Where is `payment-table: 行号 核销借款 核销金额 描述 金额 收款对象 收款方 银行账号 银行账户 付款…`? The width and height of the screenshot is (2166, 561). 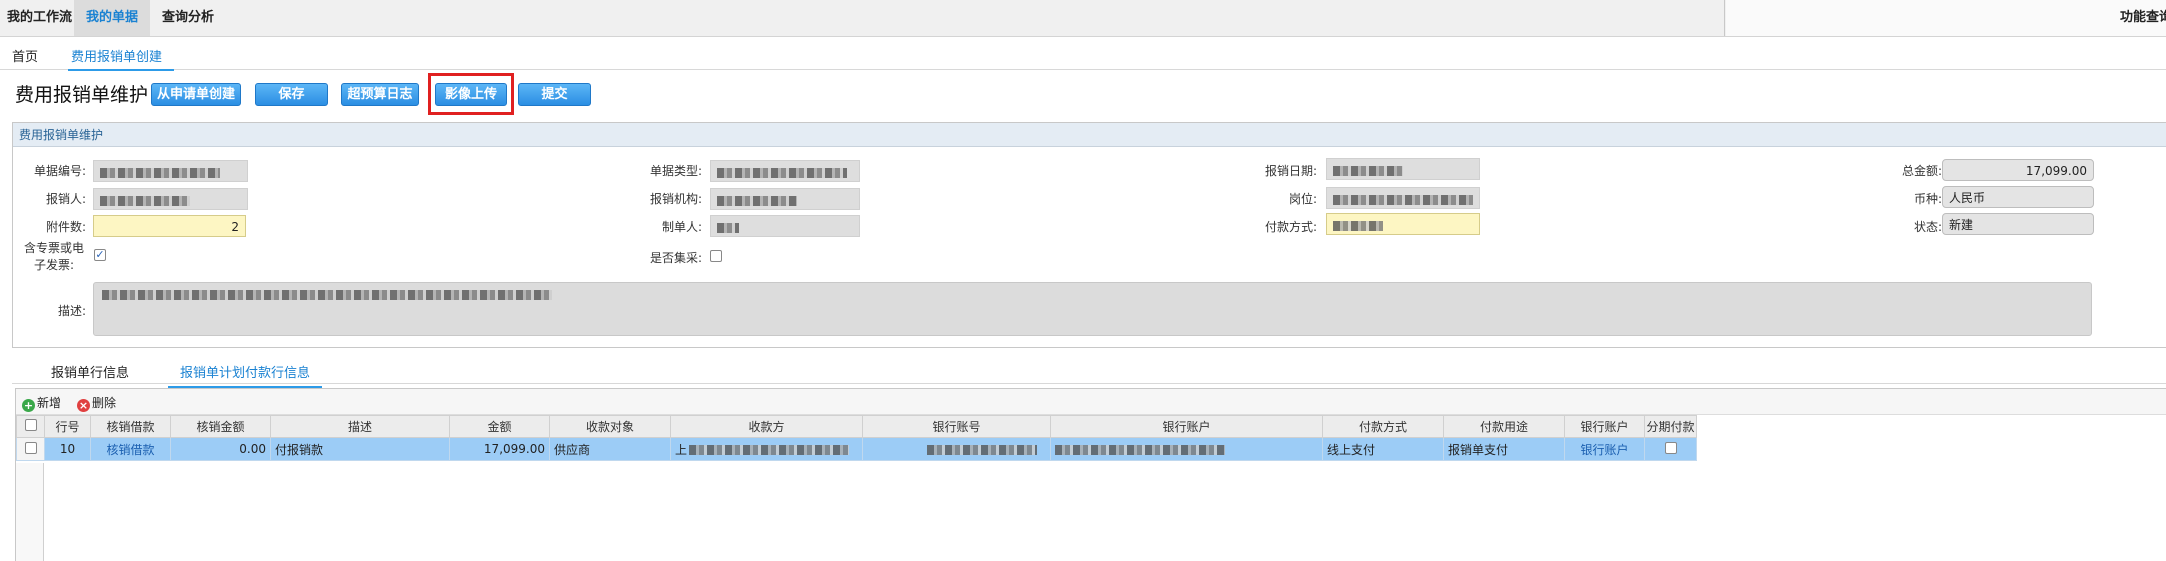 payment-table: 行号 核销借款 核销金额 描述 金额 收款对象 收款方 银行账号 银行账户 付款… is located at coordinates (856, 438).